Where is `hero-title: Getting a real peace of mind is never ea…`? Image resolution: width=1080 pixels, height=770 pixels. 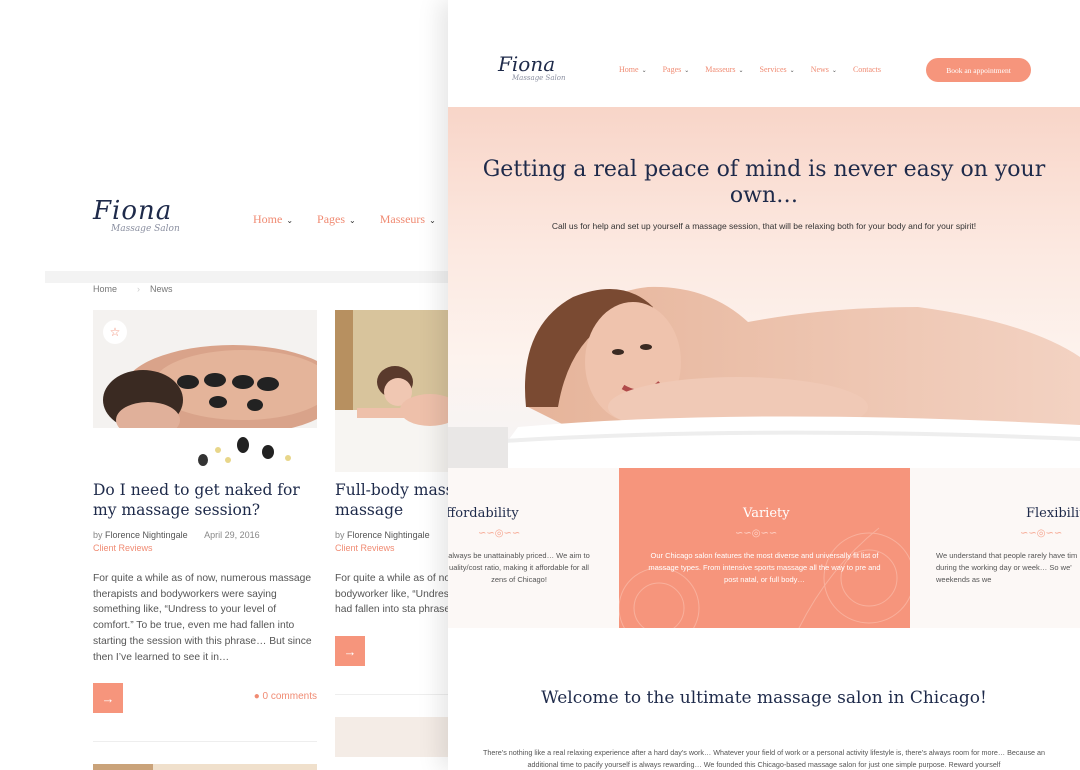
hero-title: Getting a real peace of mind is never ea… is located at coordinates (764, 182).